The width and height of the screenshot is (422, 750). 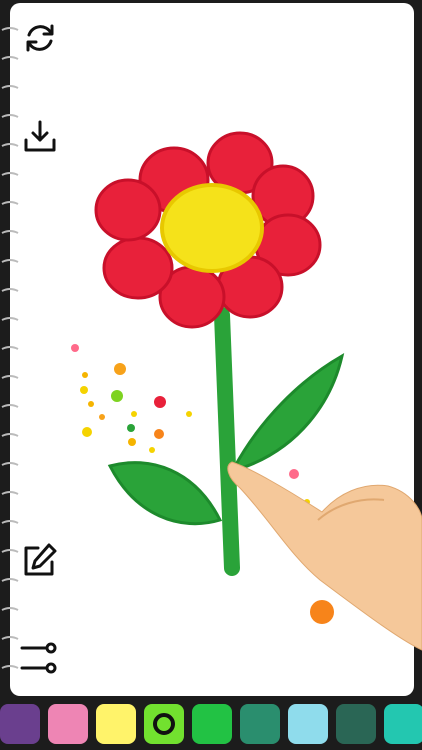 I want to click on flower-center, so click(x=212, y=228).